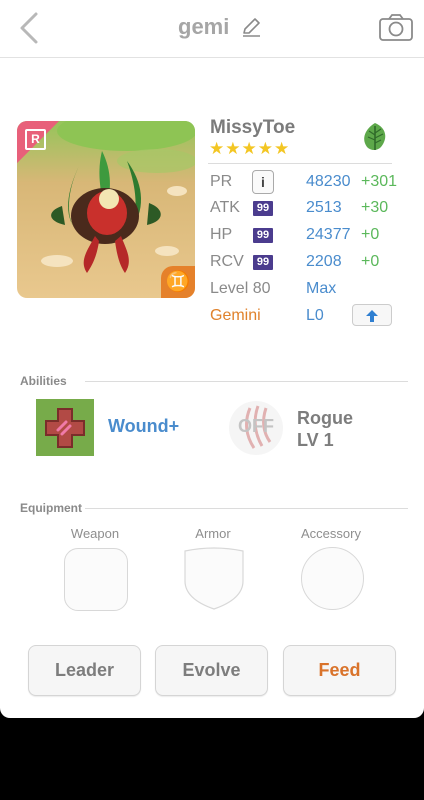  What do you see at coordinates (325, 418) in the screenshot?
I see `ability-name: Rogue` at bounding box center [325, 418].